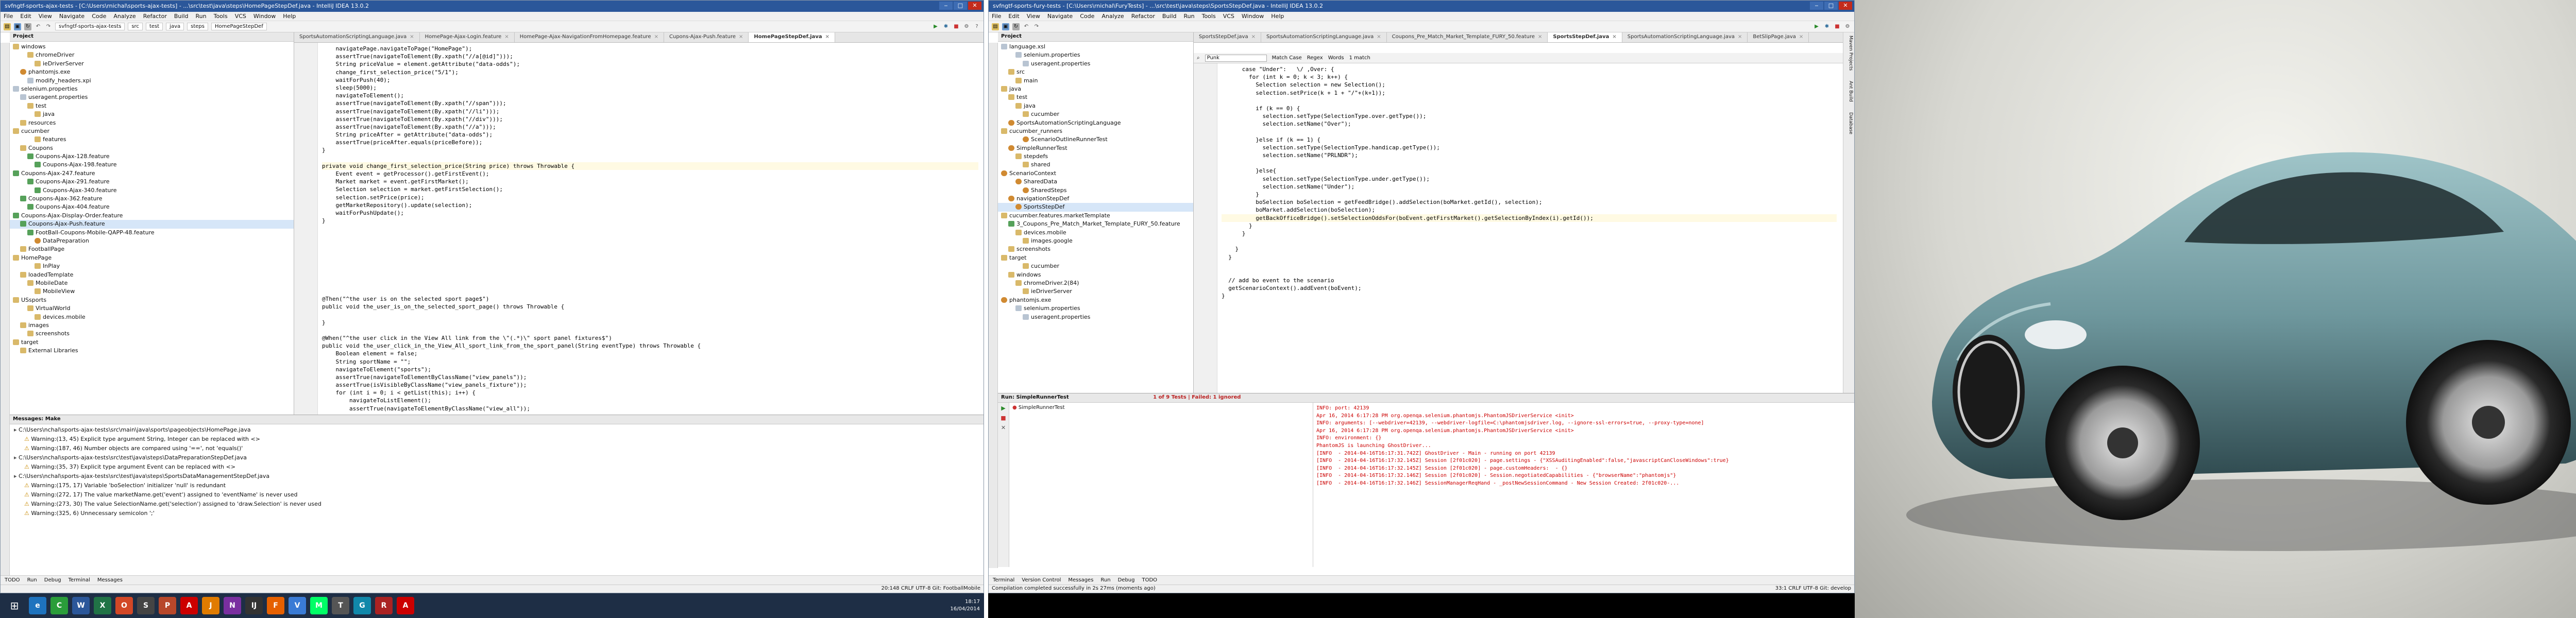  I want to click on taskbar-app-icon: A, so click(405, 605).